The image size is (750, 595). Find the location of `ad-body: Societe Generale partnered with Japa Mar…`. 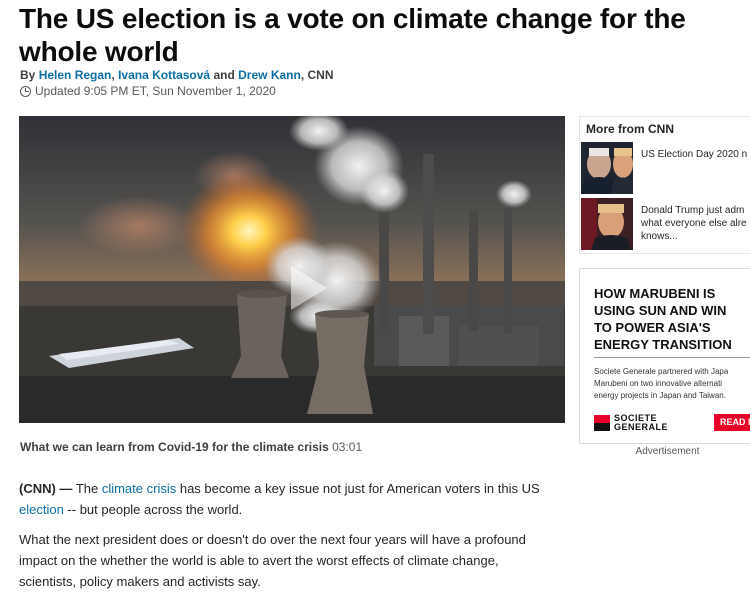

ad-body: Societe Generale partnered with Japa Mar… is located at coordinates (661, 383).